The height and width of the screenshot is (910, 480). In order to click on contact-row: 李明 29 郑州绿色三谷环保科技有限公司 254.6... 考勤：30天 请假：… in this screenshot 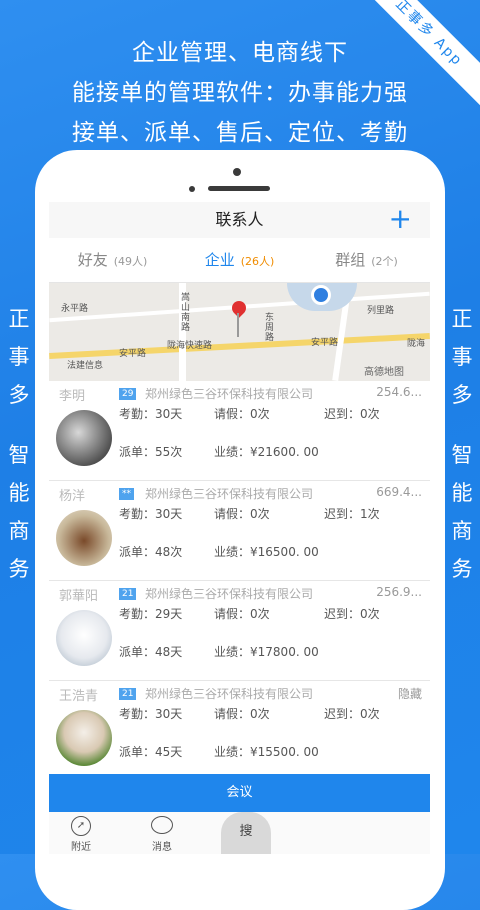, I will do `click(239, 431)`.